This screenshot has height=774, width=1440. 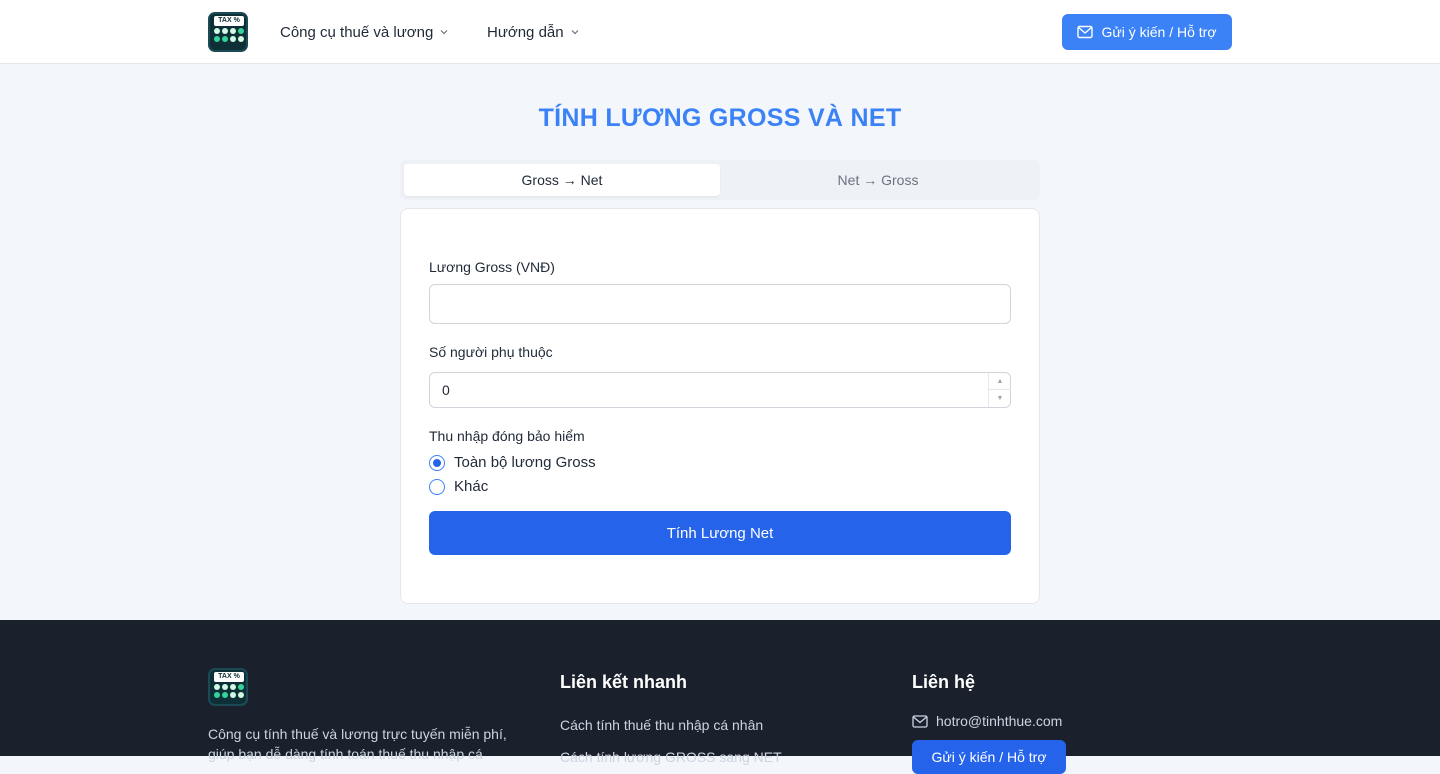 I want to click on radio-checked-icon, so click(x=437, y=462).